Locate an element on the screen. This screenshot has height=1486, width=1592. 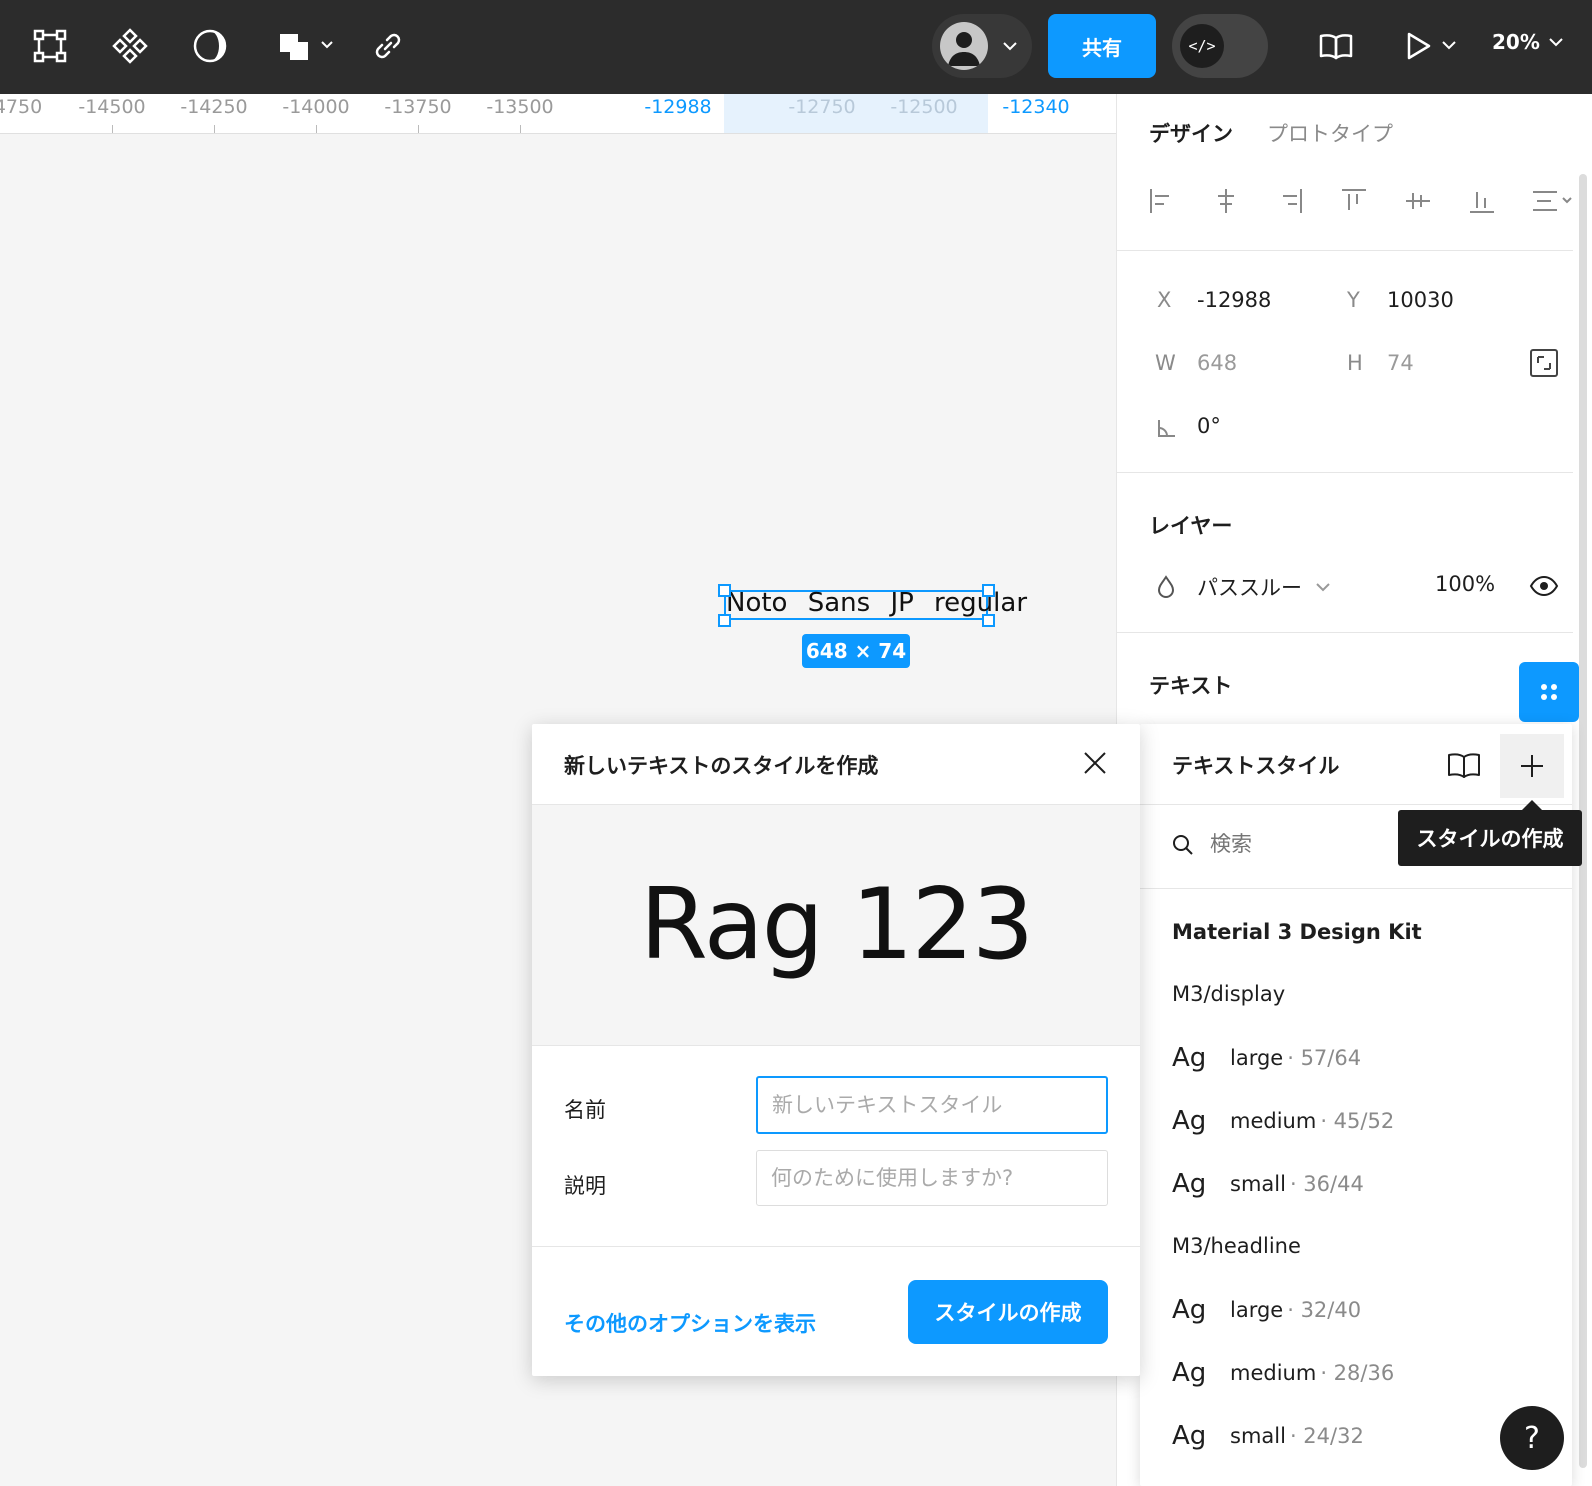
align-top-icon is located at coordinates (1354, 203).